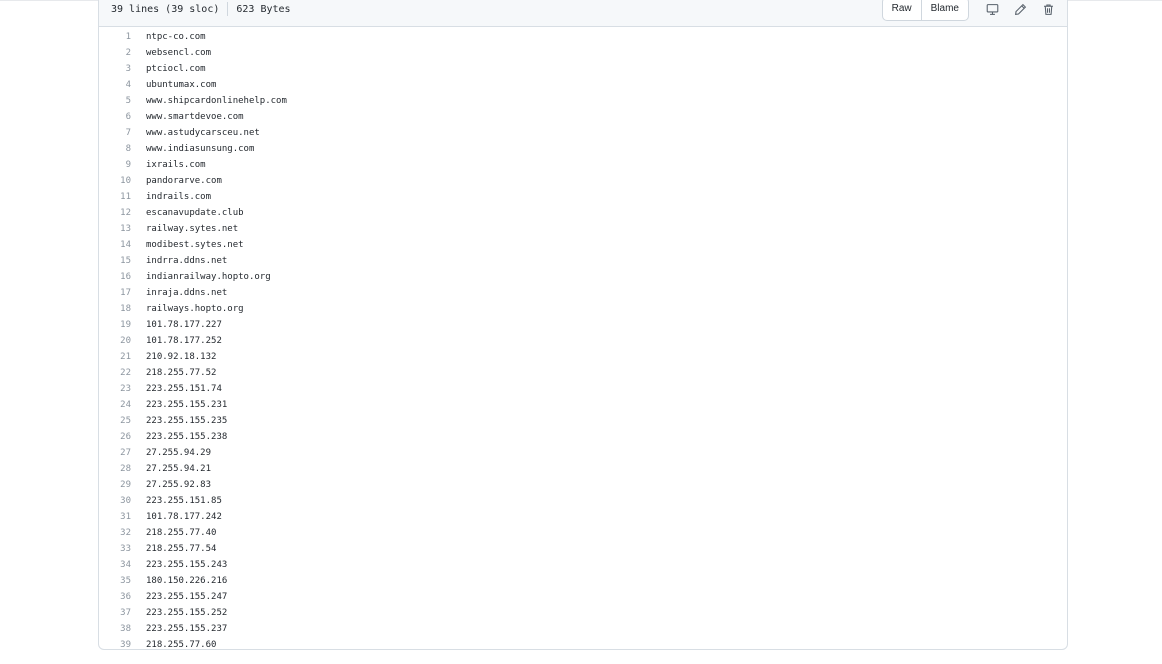 This screenshot has width=1162, height=664. Describe the element at coordinates (115, 549) in the screenshot. I see `line-number: 33` at that location.